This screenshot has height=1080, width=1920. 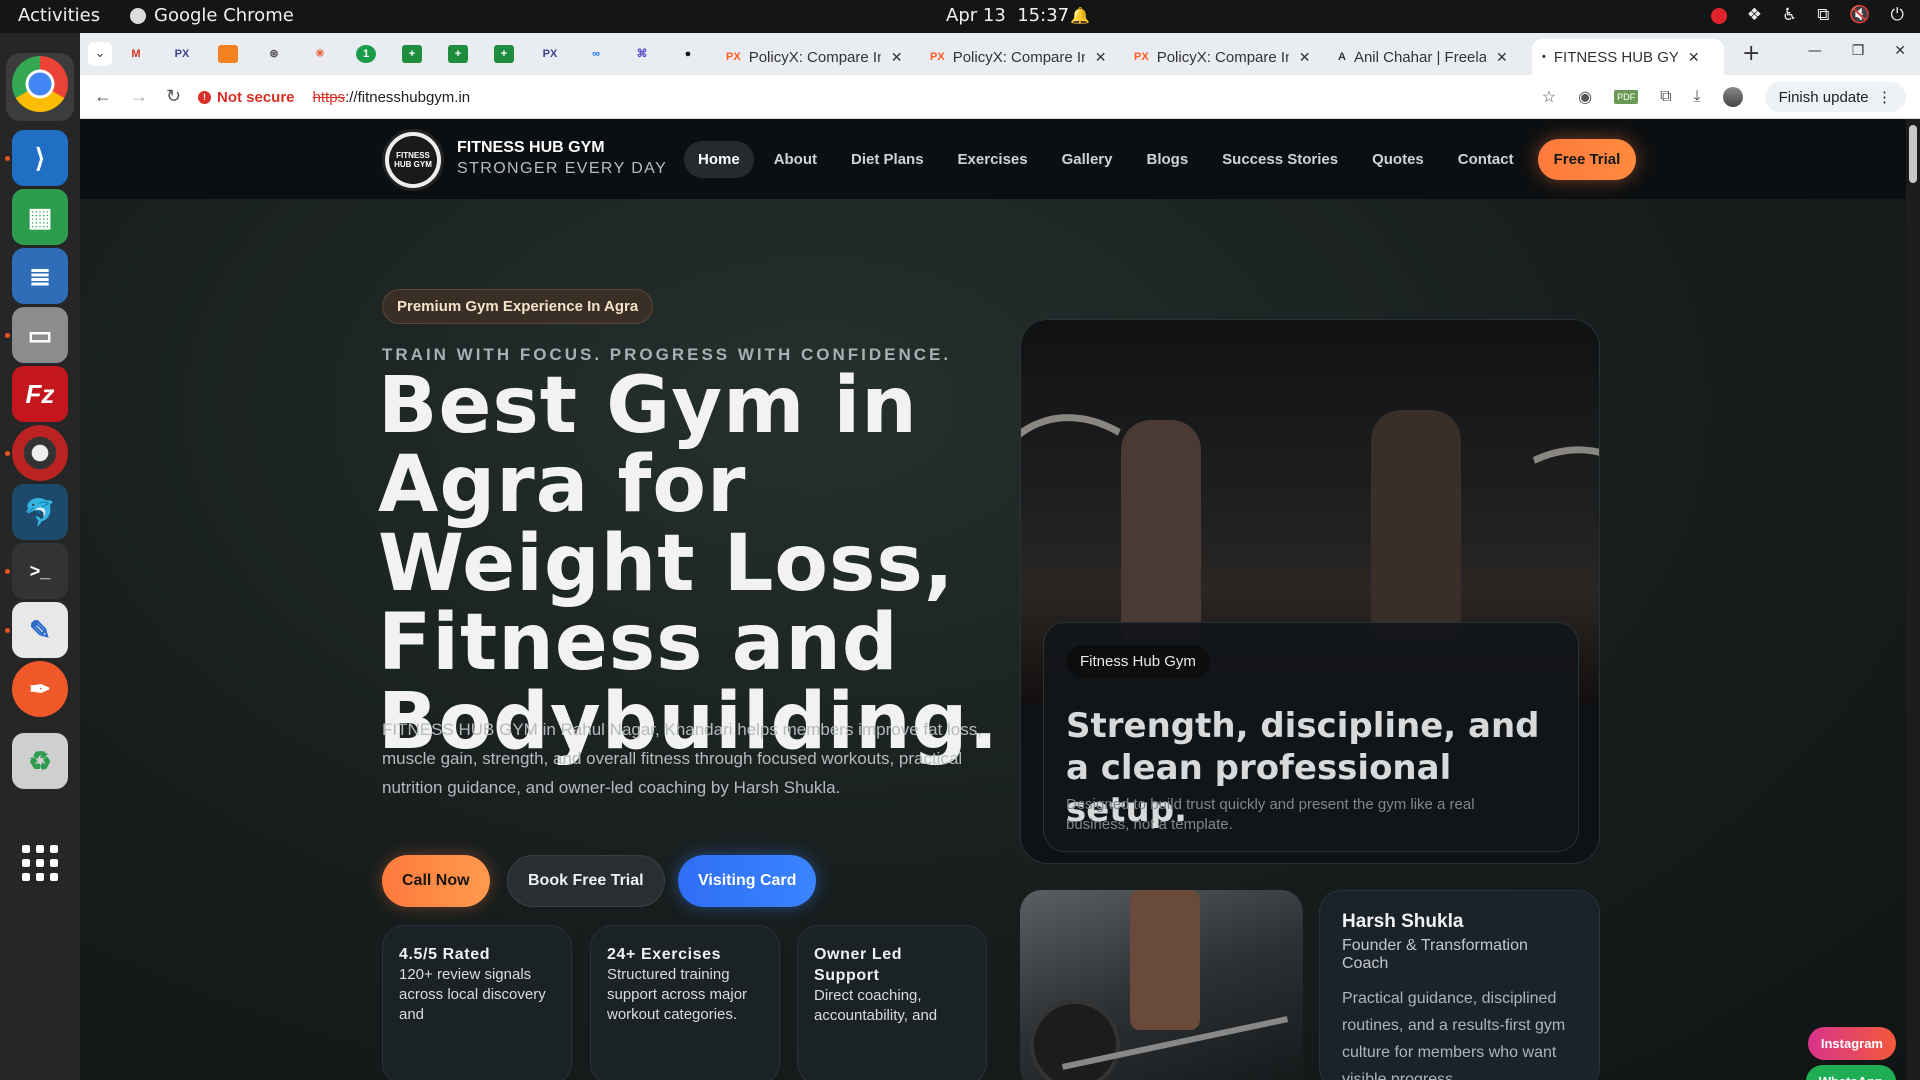 What do you see at coordinates (103, 96) in the screenshot?
I see `back-arrow-icon: ←` at bounding box center [103, 96].